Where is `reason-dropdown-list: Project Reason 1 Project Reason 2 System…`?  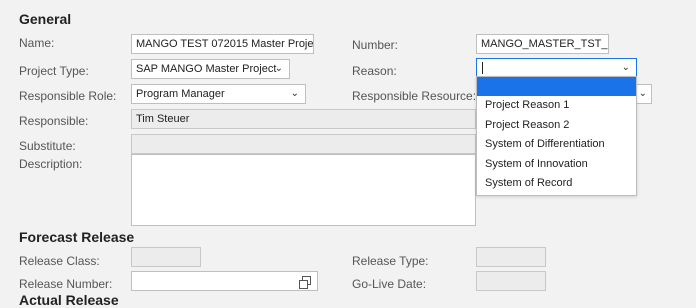
reason-dropdown-list: Project Reason 1 Project Reason 2 System… is located at coordinates (556, 136).